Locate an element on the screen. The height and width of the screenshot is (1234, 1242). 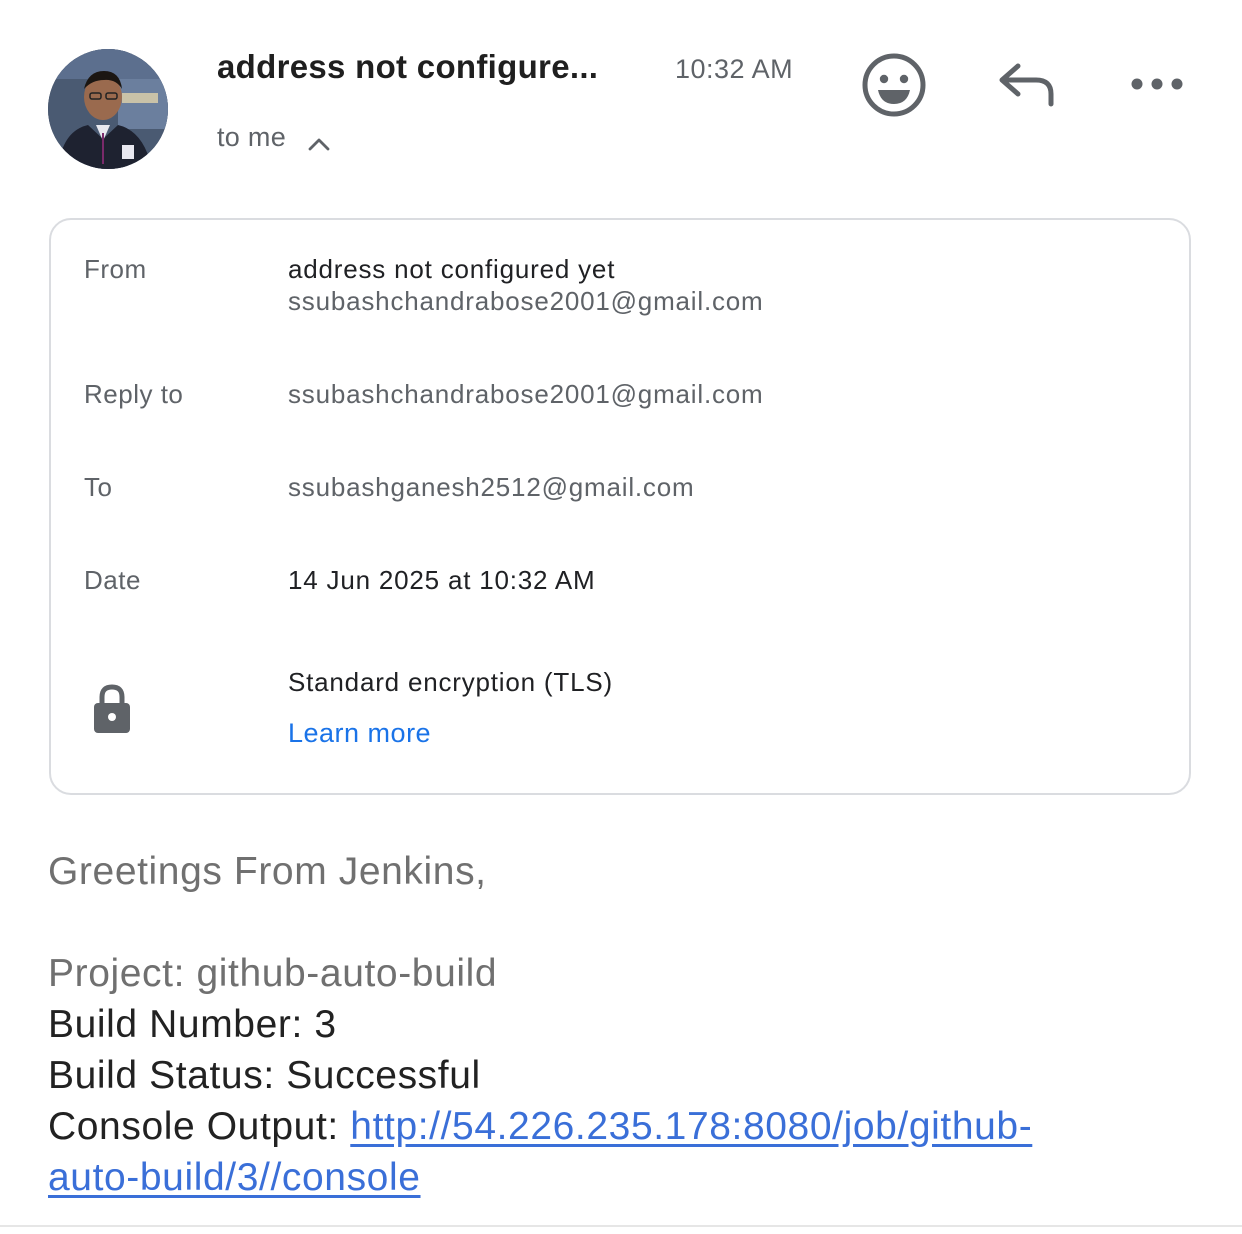
lock-icon is located at coordinates (112, 708).